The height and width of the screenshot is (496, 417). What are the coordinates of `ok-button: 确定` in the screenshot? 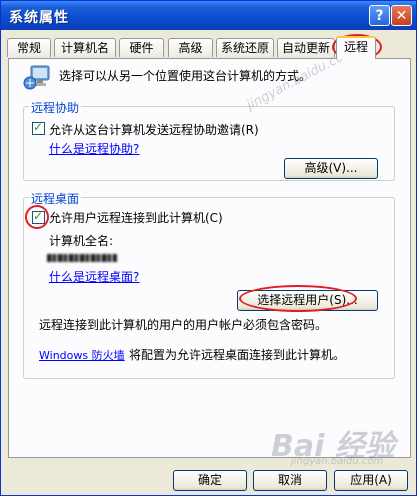 It's located at (210, 480).